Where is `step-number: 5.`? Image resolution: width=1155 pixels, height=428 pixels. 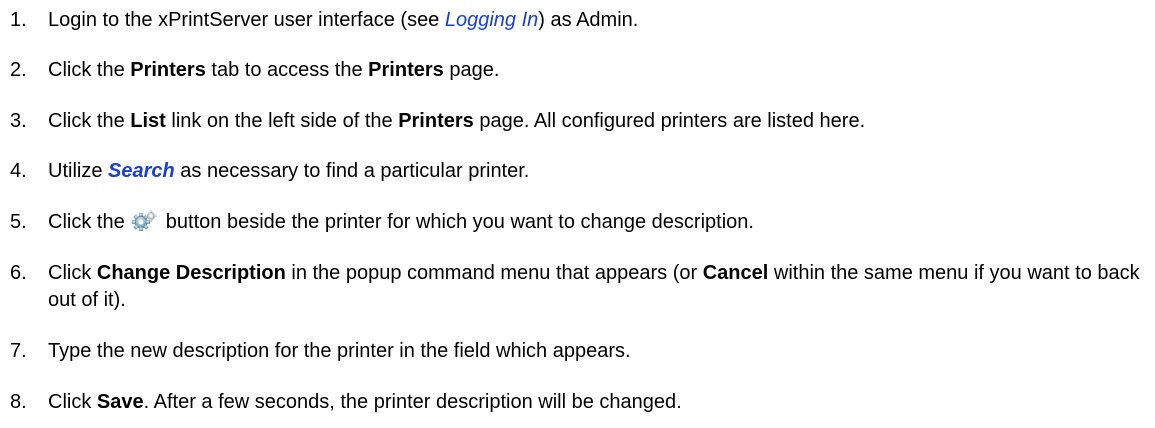
step-number: 5. is located at coordinates (18, 222).